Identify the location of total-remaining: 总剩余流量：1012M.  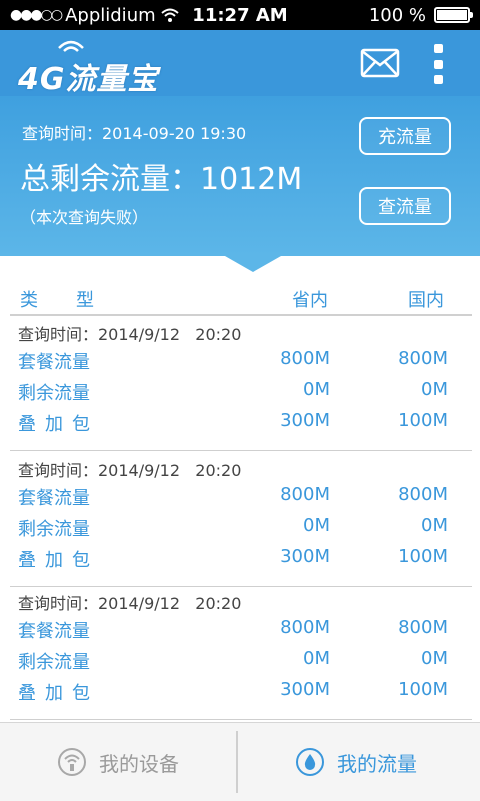
(161, 176).